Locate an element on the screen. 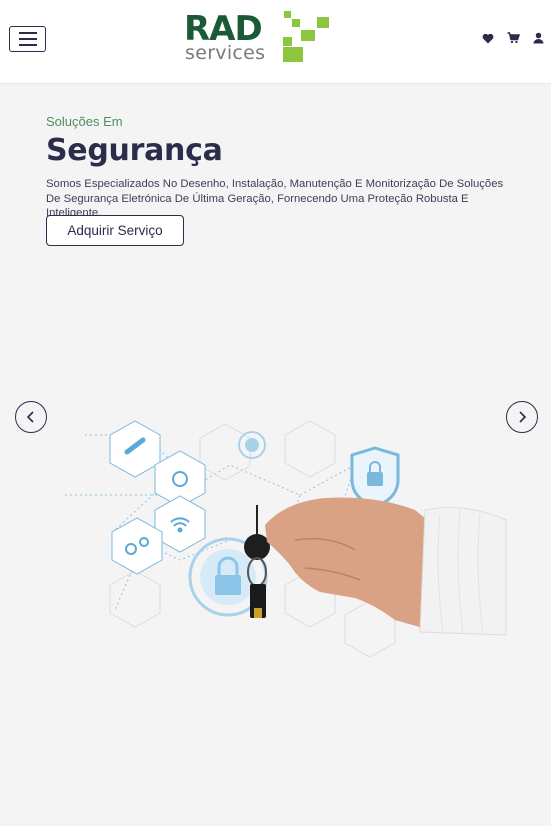 This screenshot has height=826, width=551. site-header: RAD services is located at coordinates (275, 42).